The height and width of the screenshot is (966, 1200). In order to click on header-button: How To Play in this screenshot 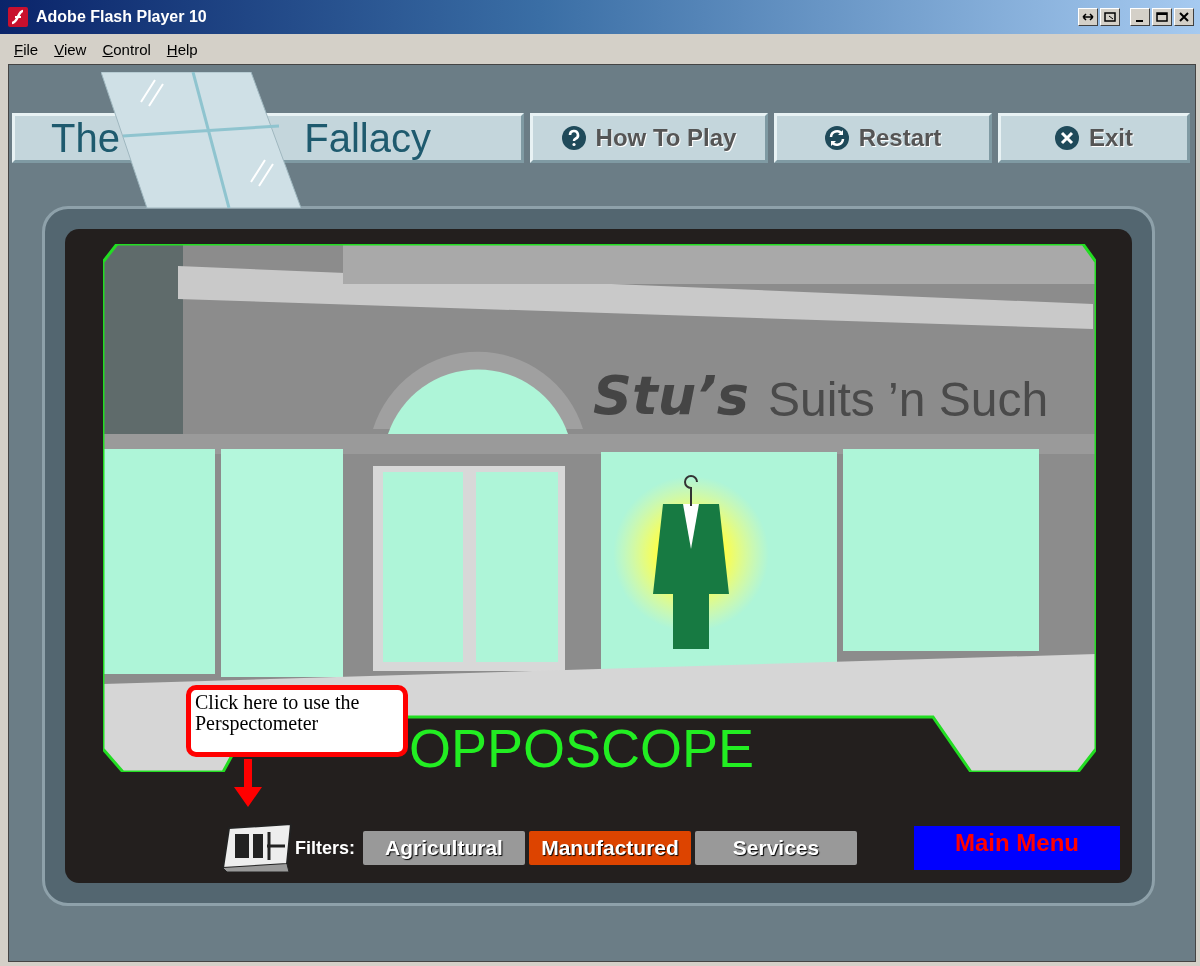, I will do `click(649, 138)`.